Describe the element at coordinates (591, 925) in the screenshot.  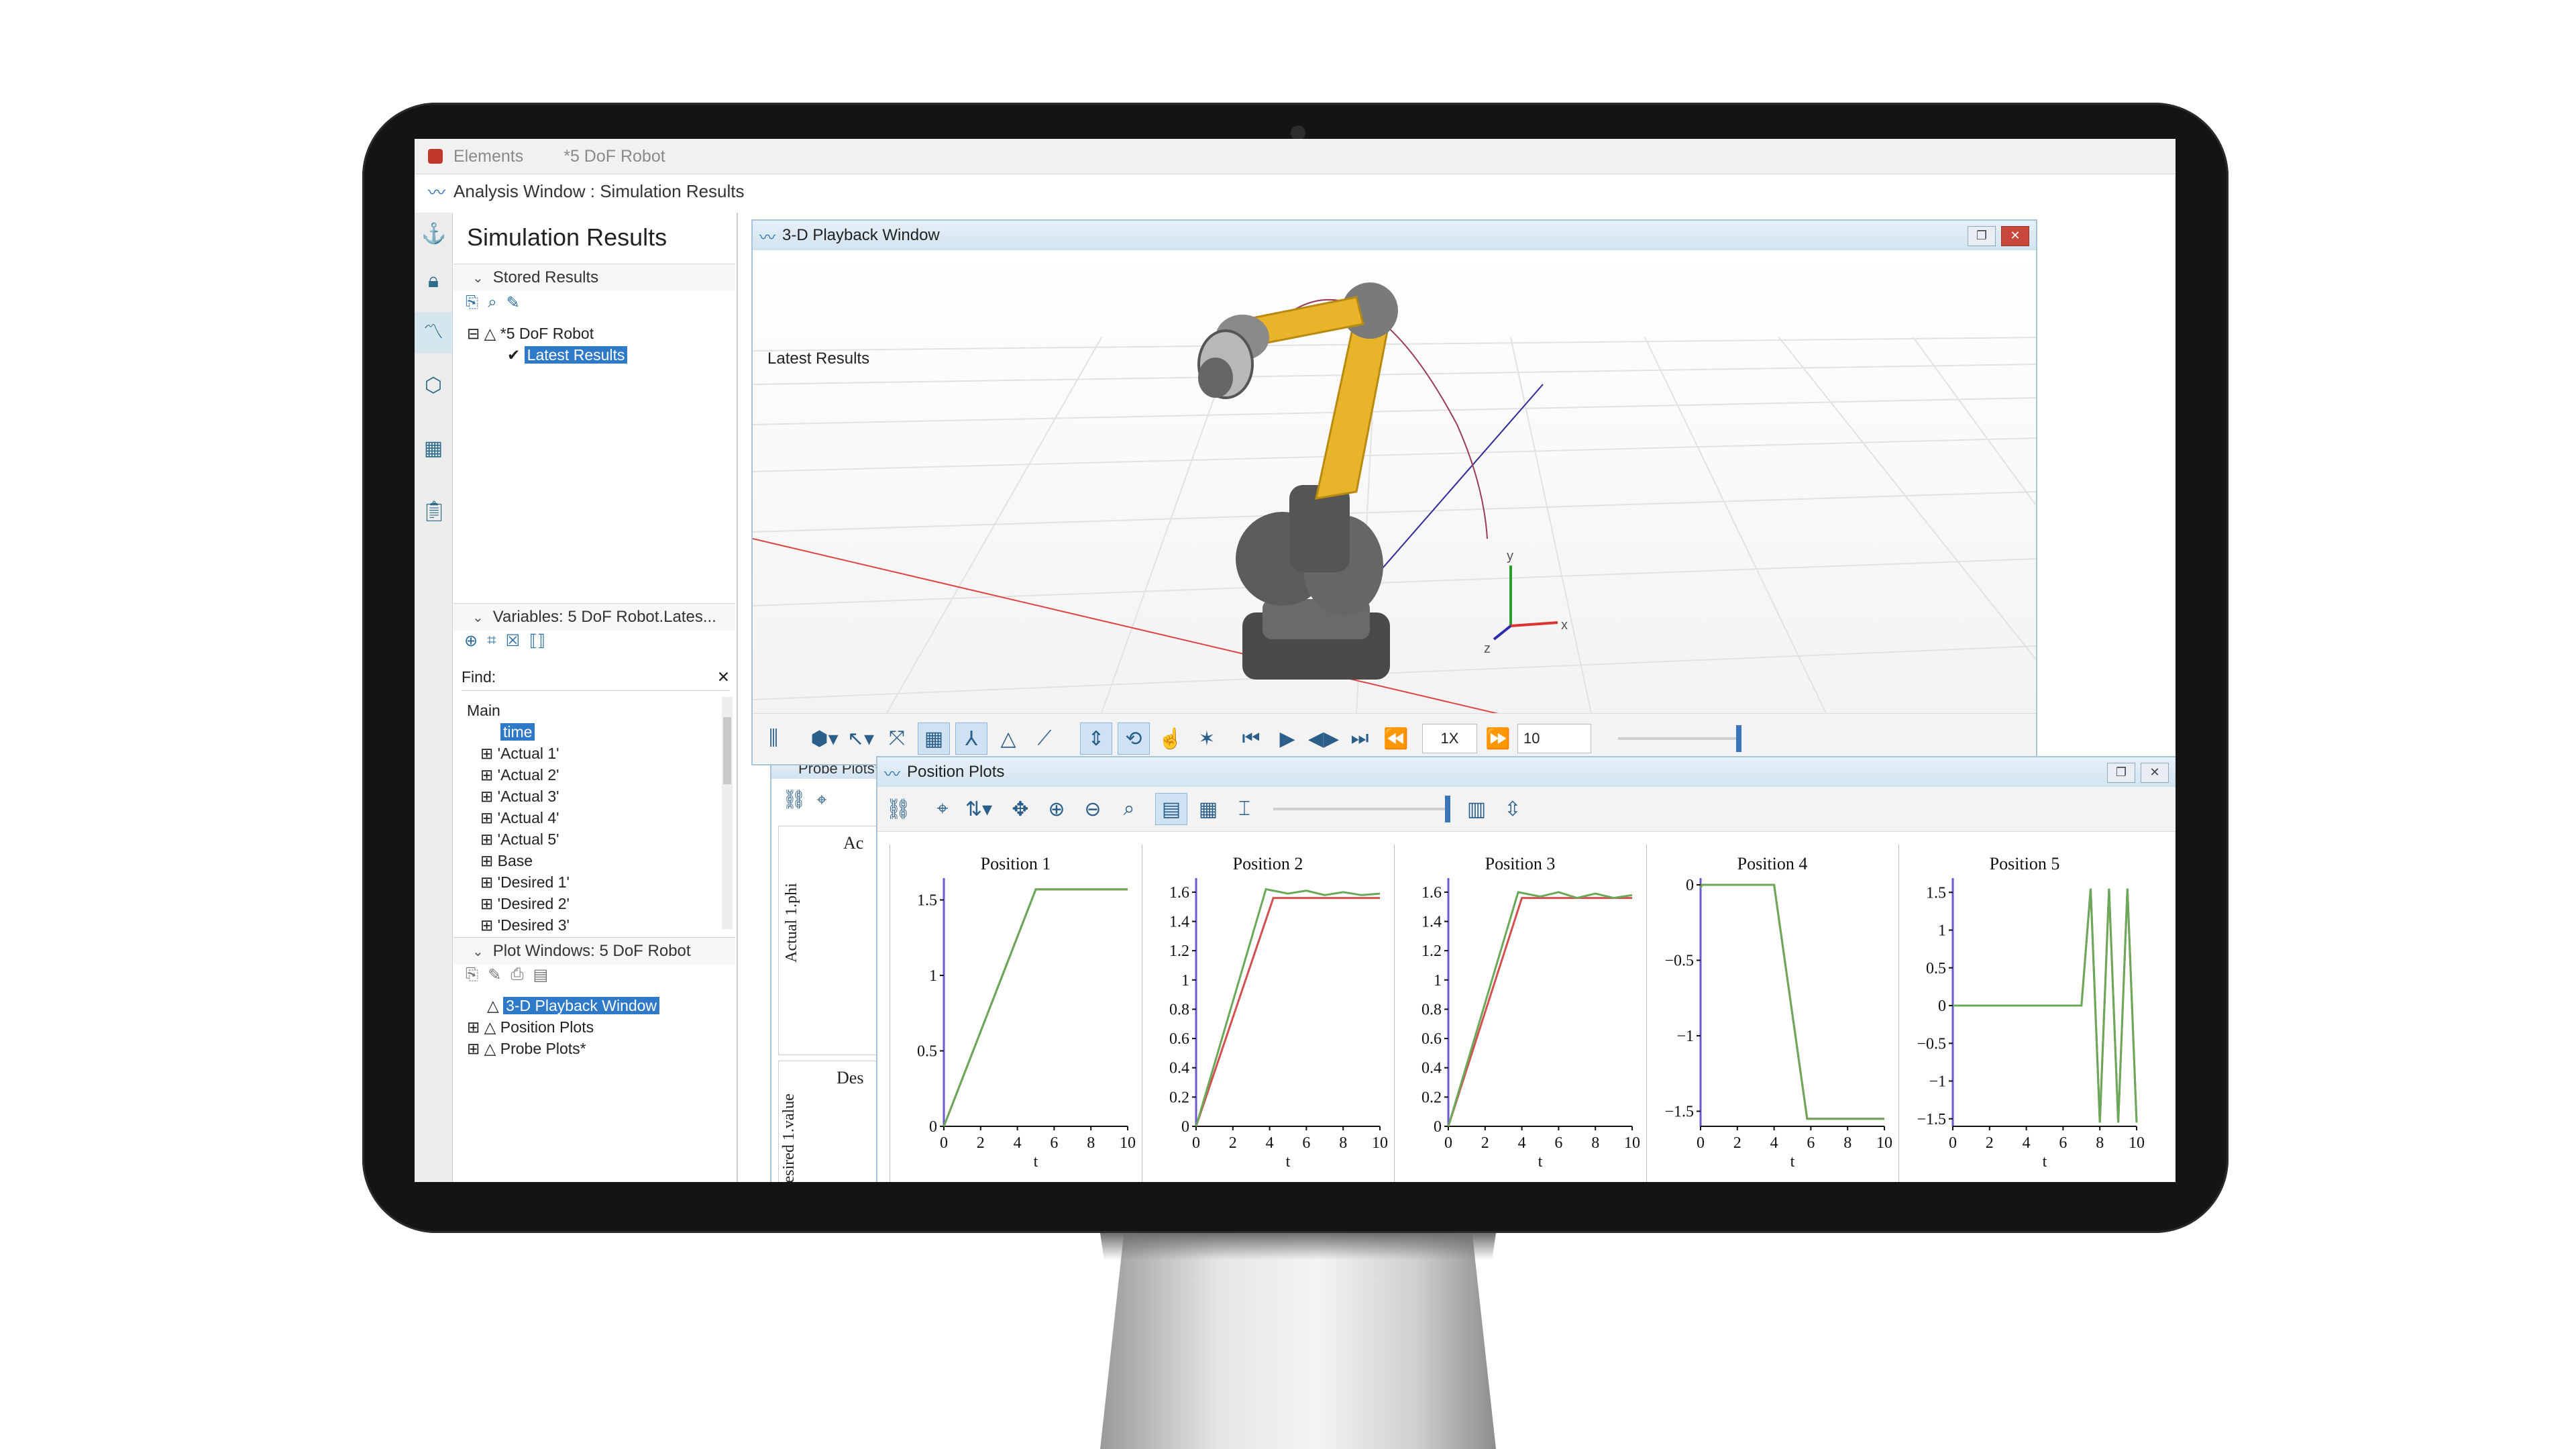
I see `variable-item: ⊞ 'Desired 3'` at that location.